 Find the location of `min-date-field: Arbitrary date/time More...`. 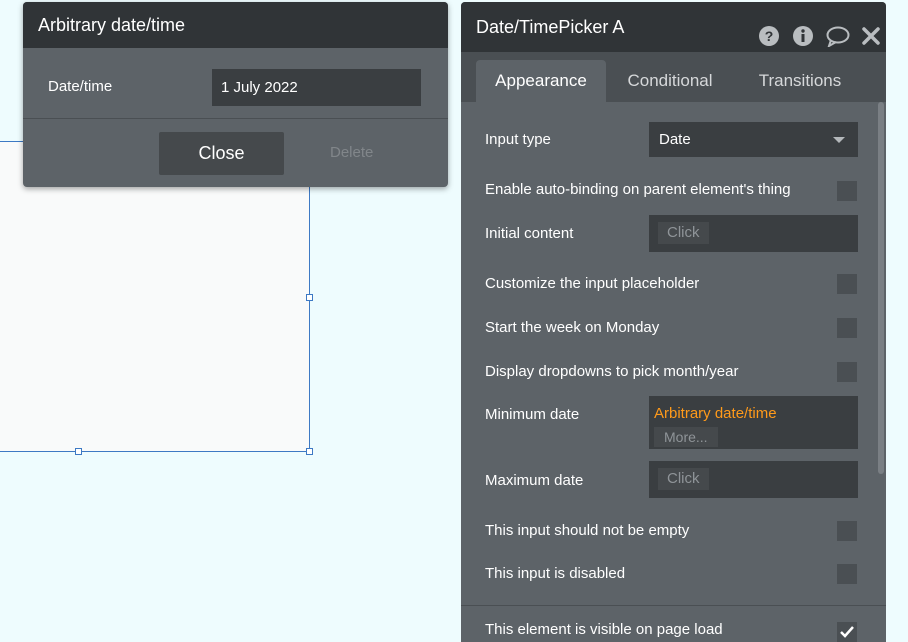

min-date-field: Arbitrary date/time More... is located at coordinates (753, 422).